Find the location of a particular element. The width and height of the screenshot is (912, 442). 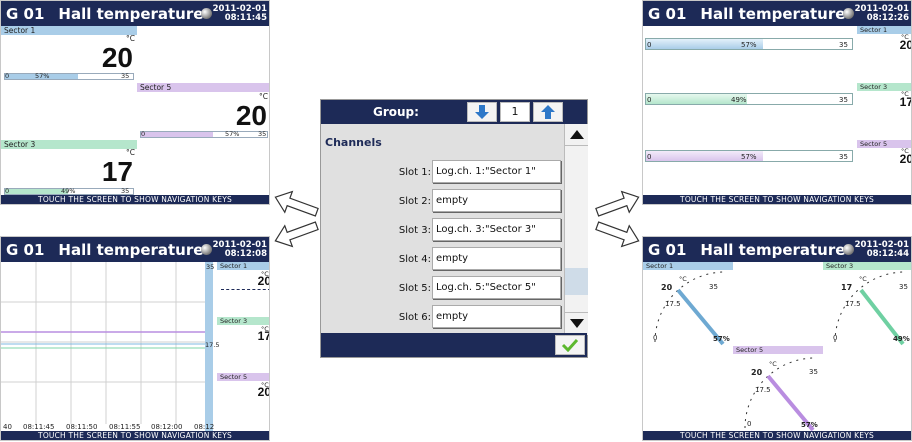

row-sector-5: 0 57% 35 Sector 5 °C 20 is located at coordinates (777, 160).